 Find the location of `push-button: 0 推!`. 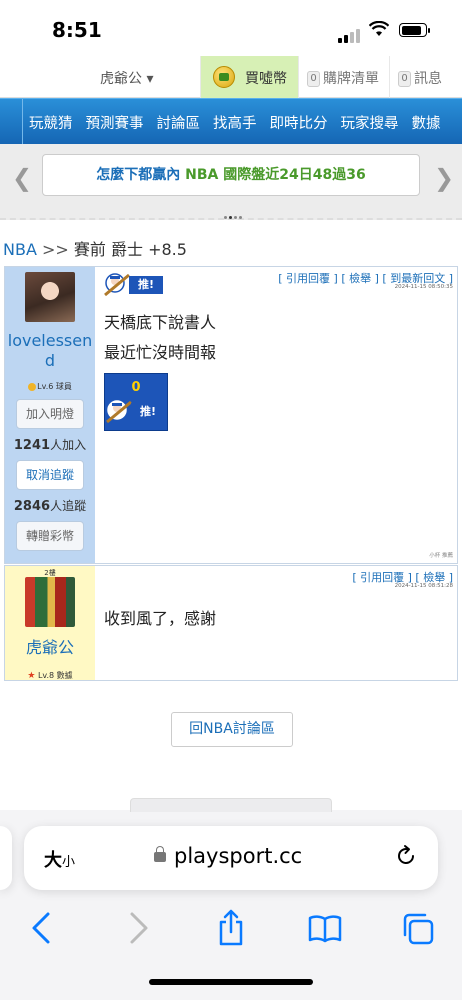

push-button: 0 推! is located at coordinates (136, 402).